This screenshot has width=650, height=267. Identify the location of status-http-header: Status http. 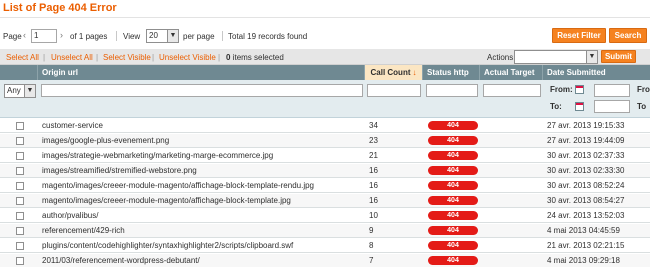
(451, 72).